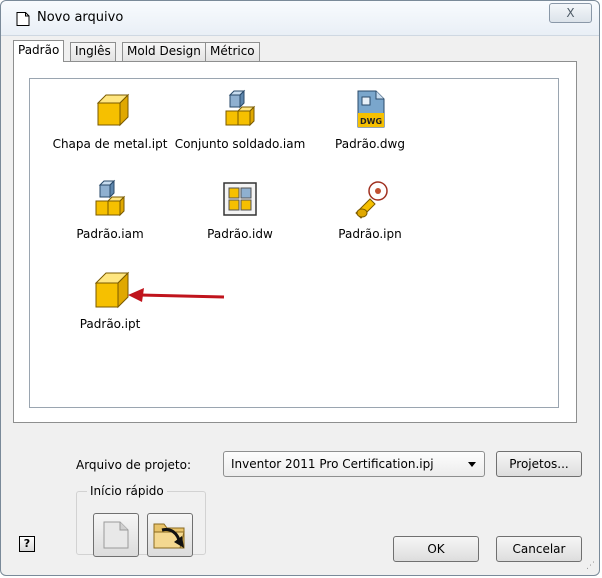 The height and width of the screenshot is (578, 602). Describe the element at coordinates (370, 199) in the screenshot. I see `presentation-icon` at that location.